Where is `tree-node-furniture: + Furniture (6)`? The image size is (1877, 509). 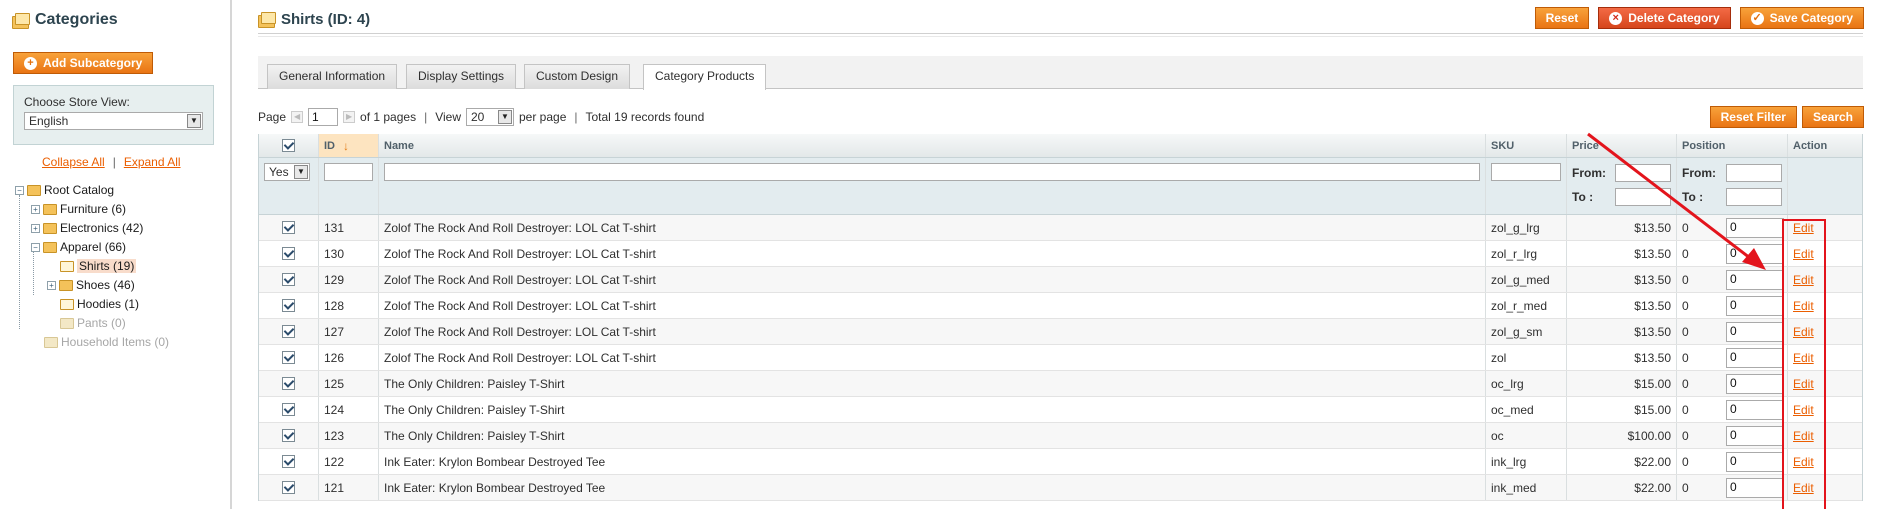 tree-node-furniture: + Furniture (6) is located at coordinates (78, 209).